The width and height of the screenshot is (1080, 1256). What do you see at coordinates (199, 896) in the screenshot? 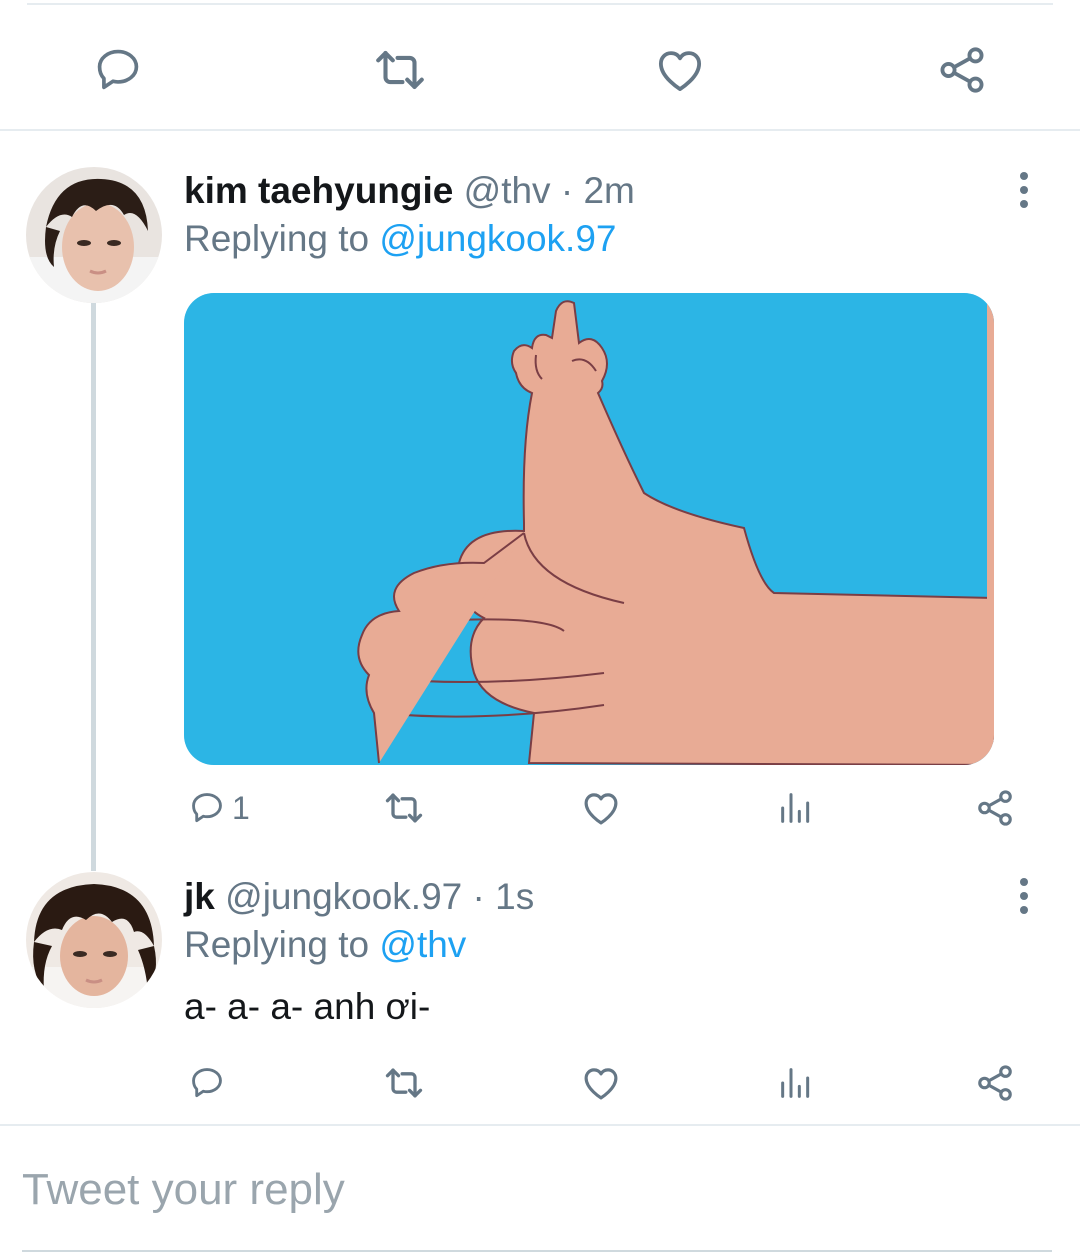
I see `display-name: jk` at bounding box center [199, 896].